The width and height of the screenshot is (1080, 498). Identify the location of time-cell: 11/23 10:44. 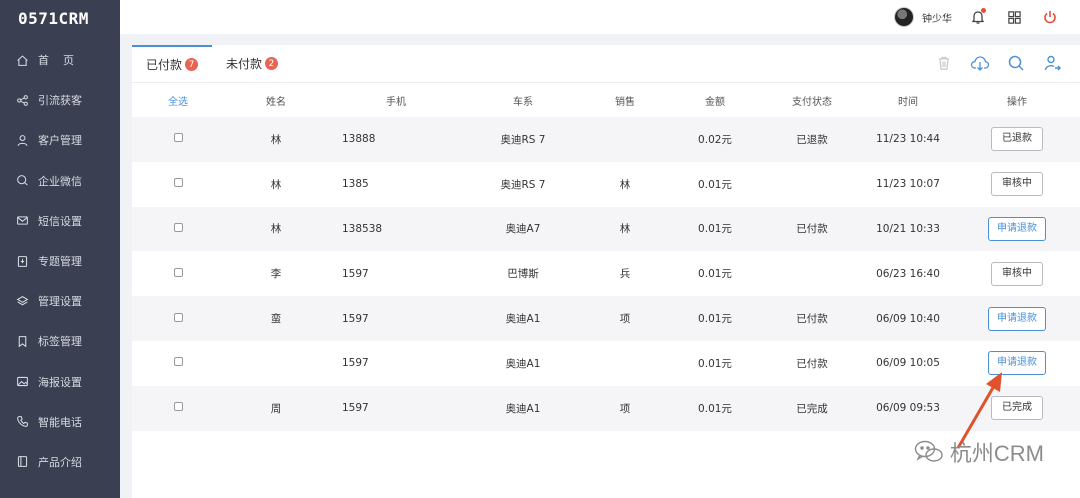
(908, 139).